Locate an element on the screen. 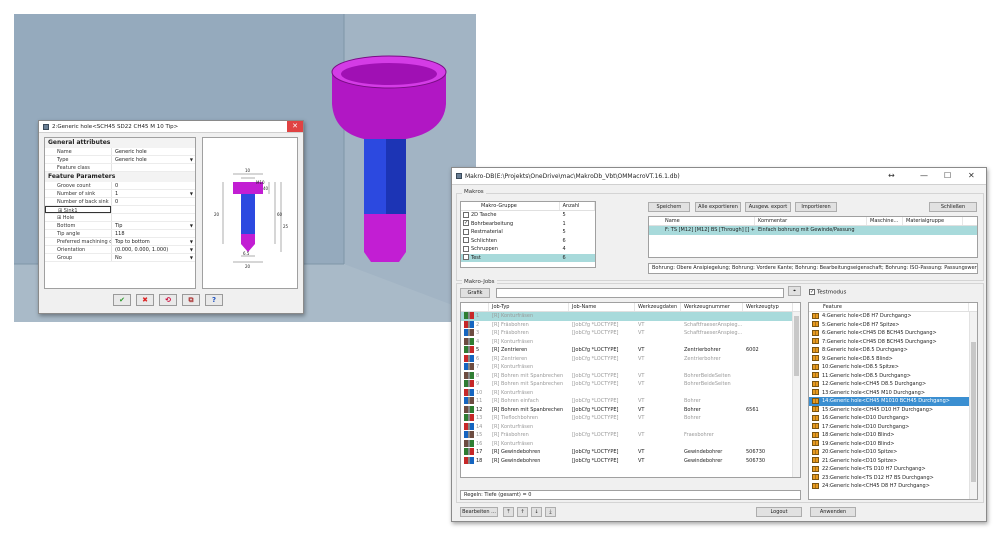 The height and width of the screenshot is (541, 1000). property-row: ⊞ Sink1 is located at coordinates (120, 210).